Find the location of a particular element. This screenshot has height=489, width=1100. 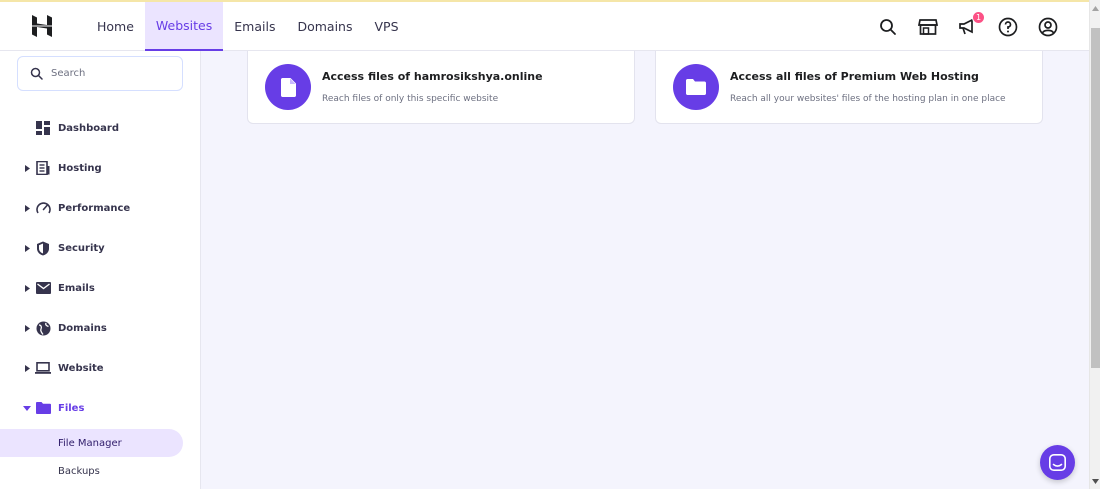

speedometer-icon is located at coordinates (43, 208).